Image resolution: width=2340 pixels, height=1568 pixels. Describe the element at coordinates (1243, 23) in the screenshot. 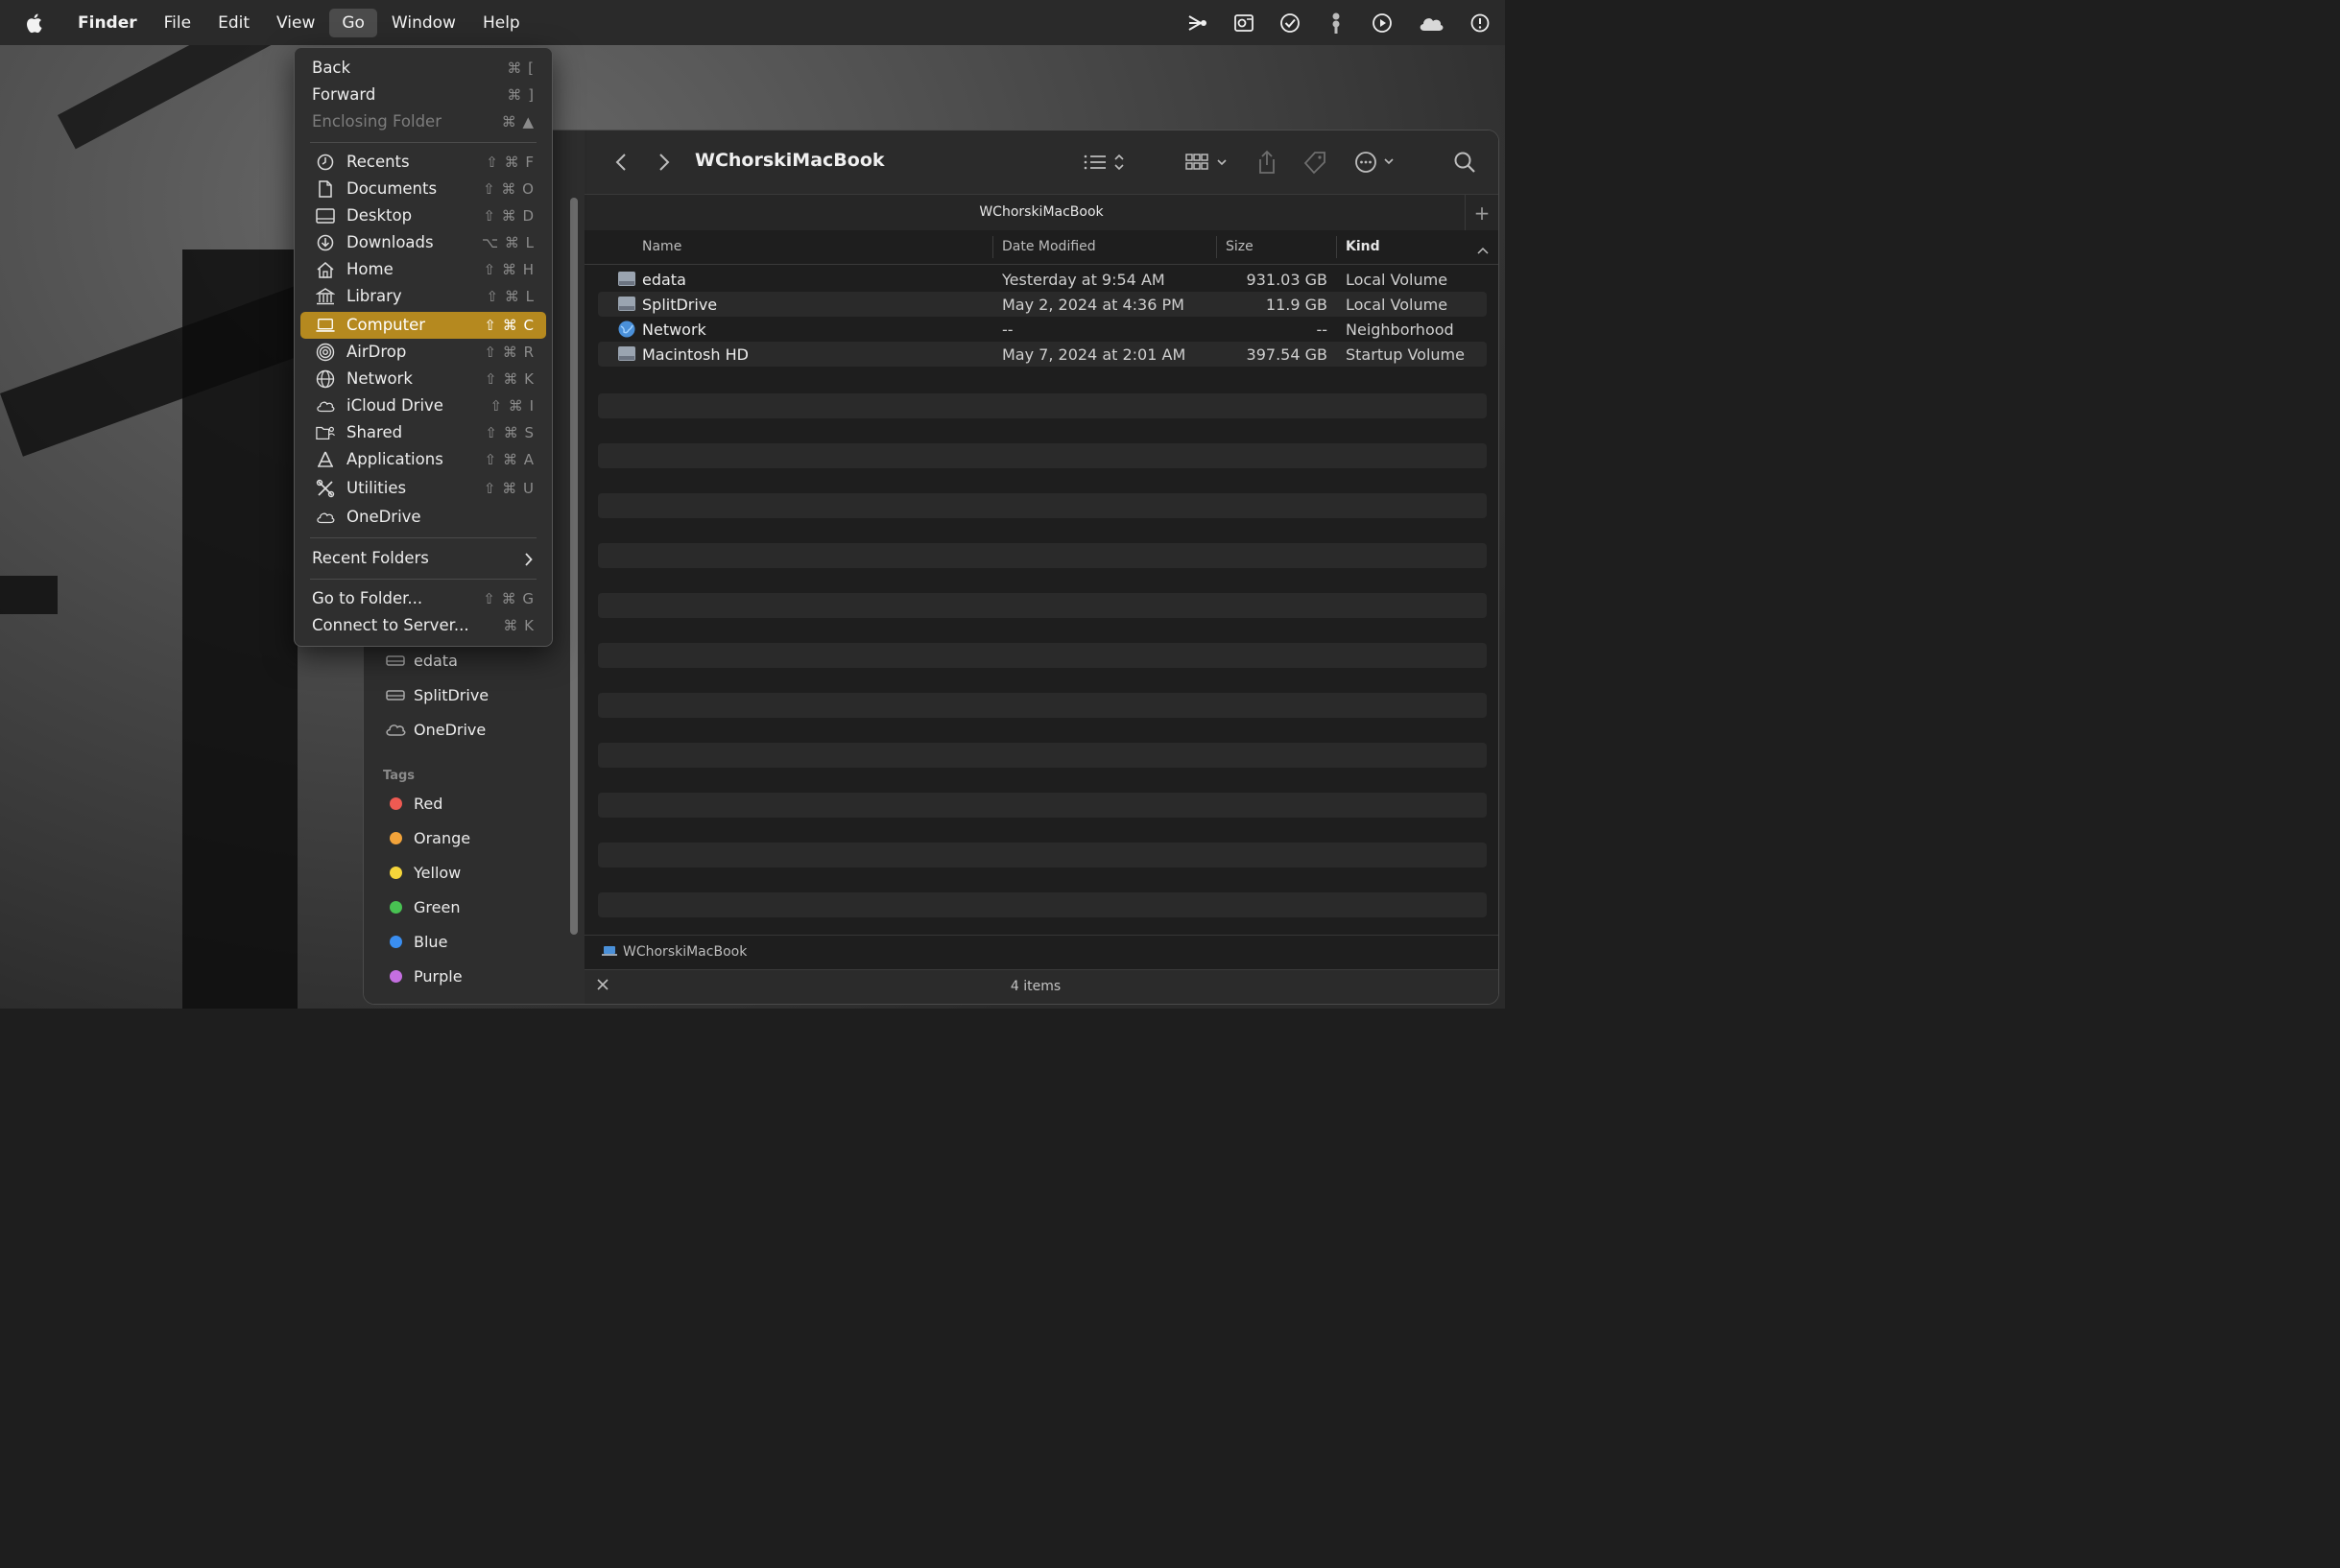

I see `outlook-icon` at that location.